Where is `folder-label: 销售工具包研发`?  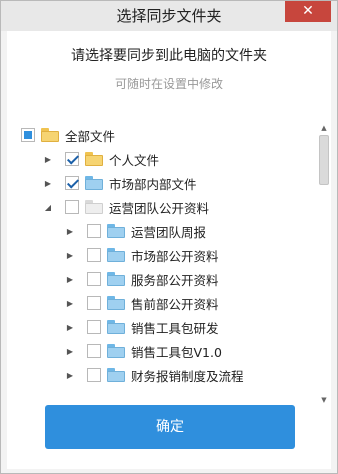 folder-label: 销售工具包研发 is located at coordinates (175, 328).